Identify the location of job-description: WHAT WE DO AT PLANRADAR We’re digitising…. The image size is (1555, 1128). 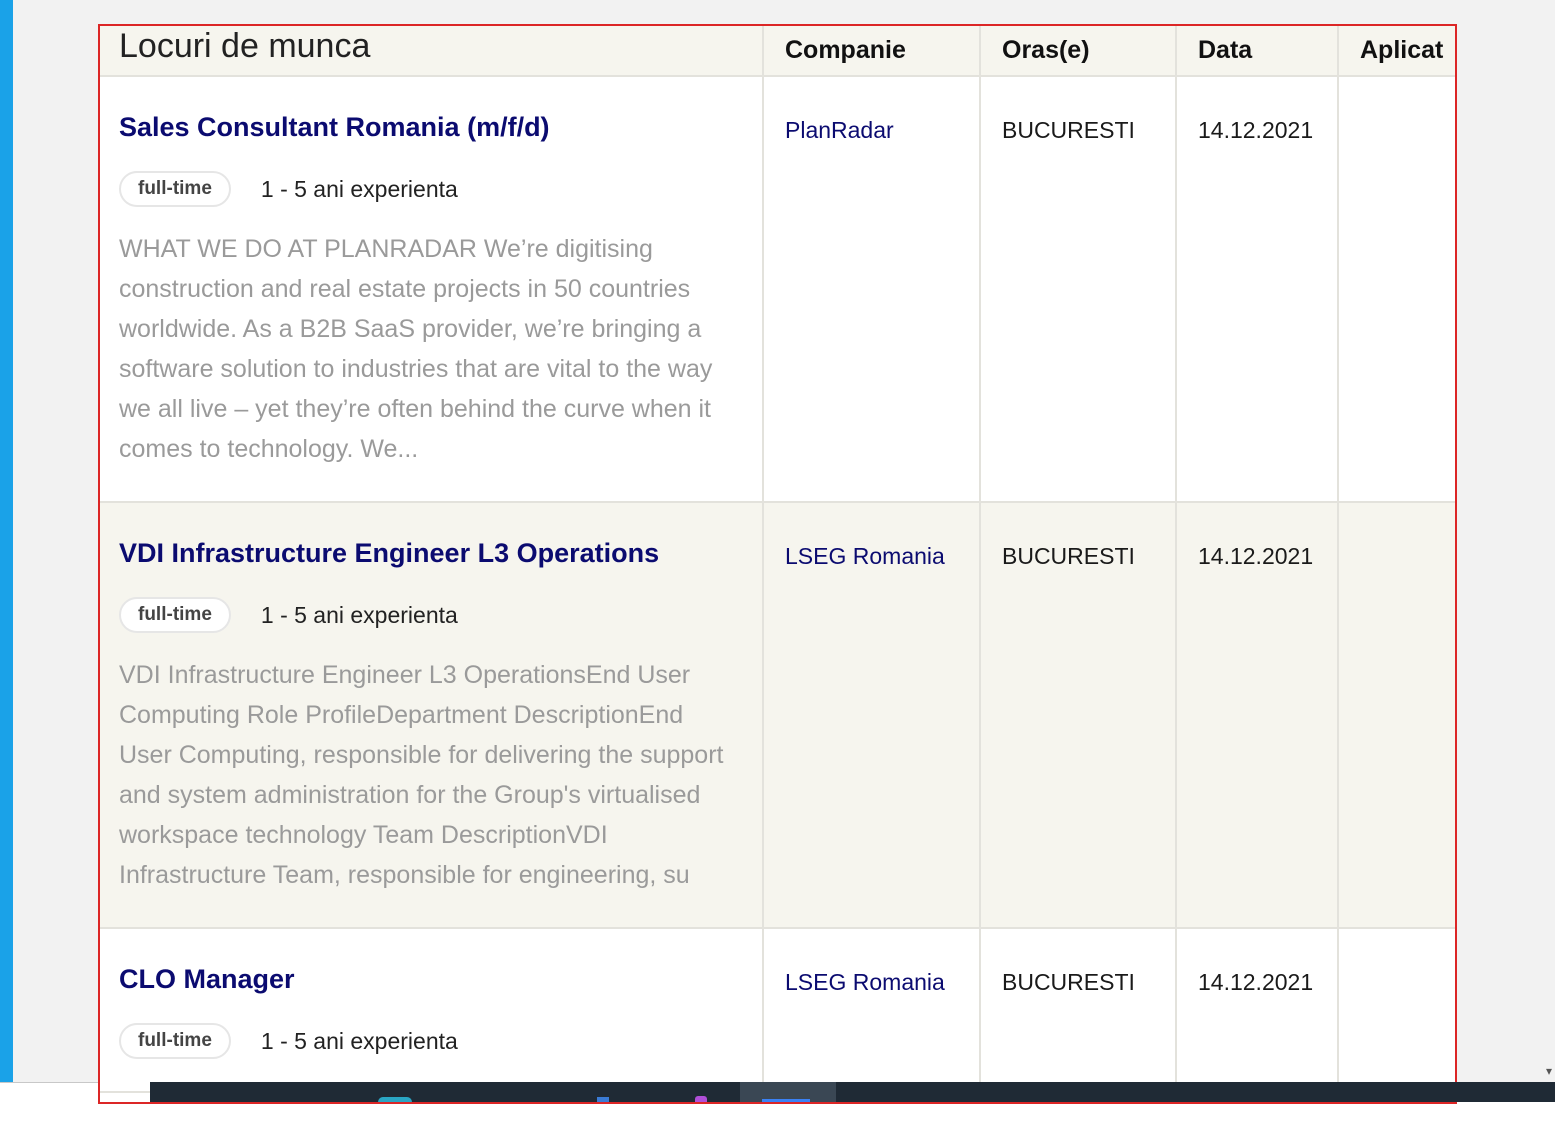
(416, 349).